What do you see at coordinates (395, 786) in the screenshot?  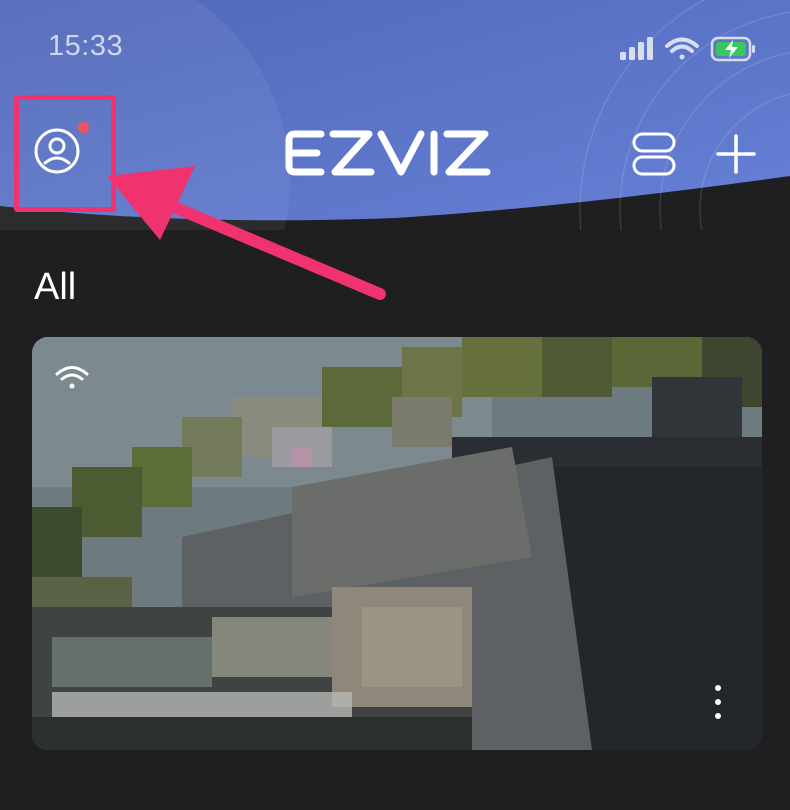 I see `bottom-strip` at bounding box center [395, 786].